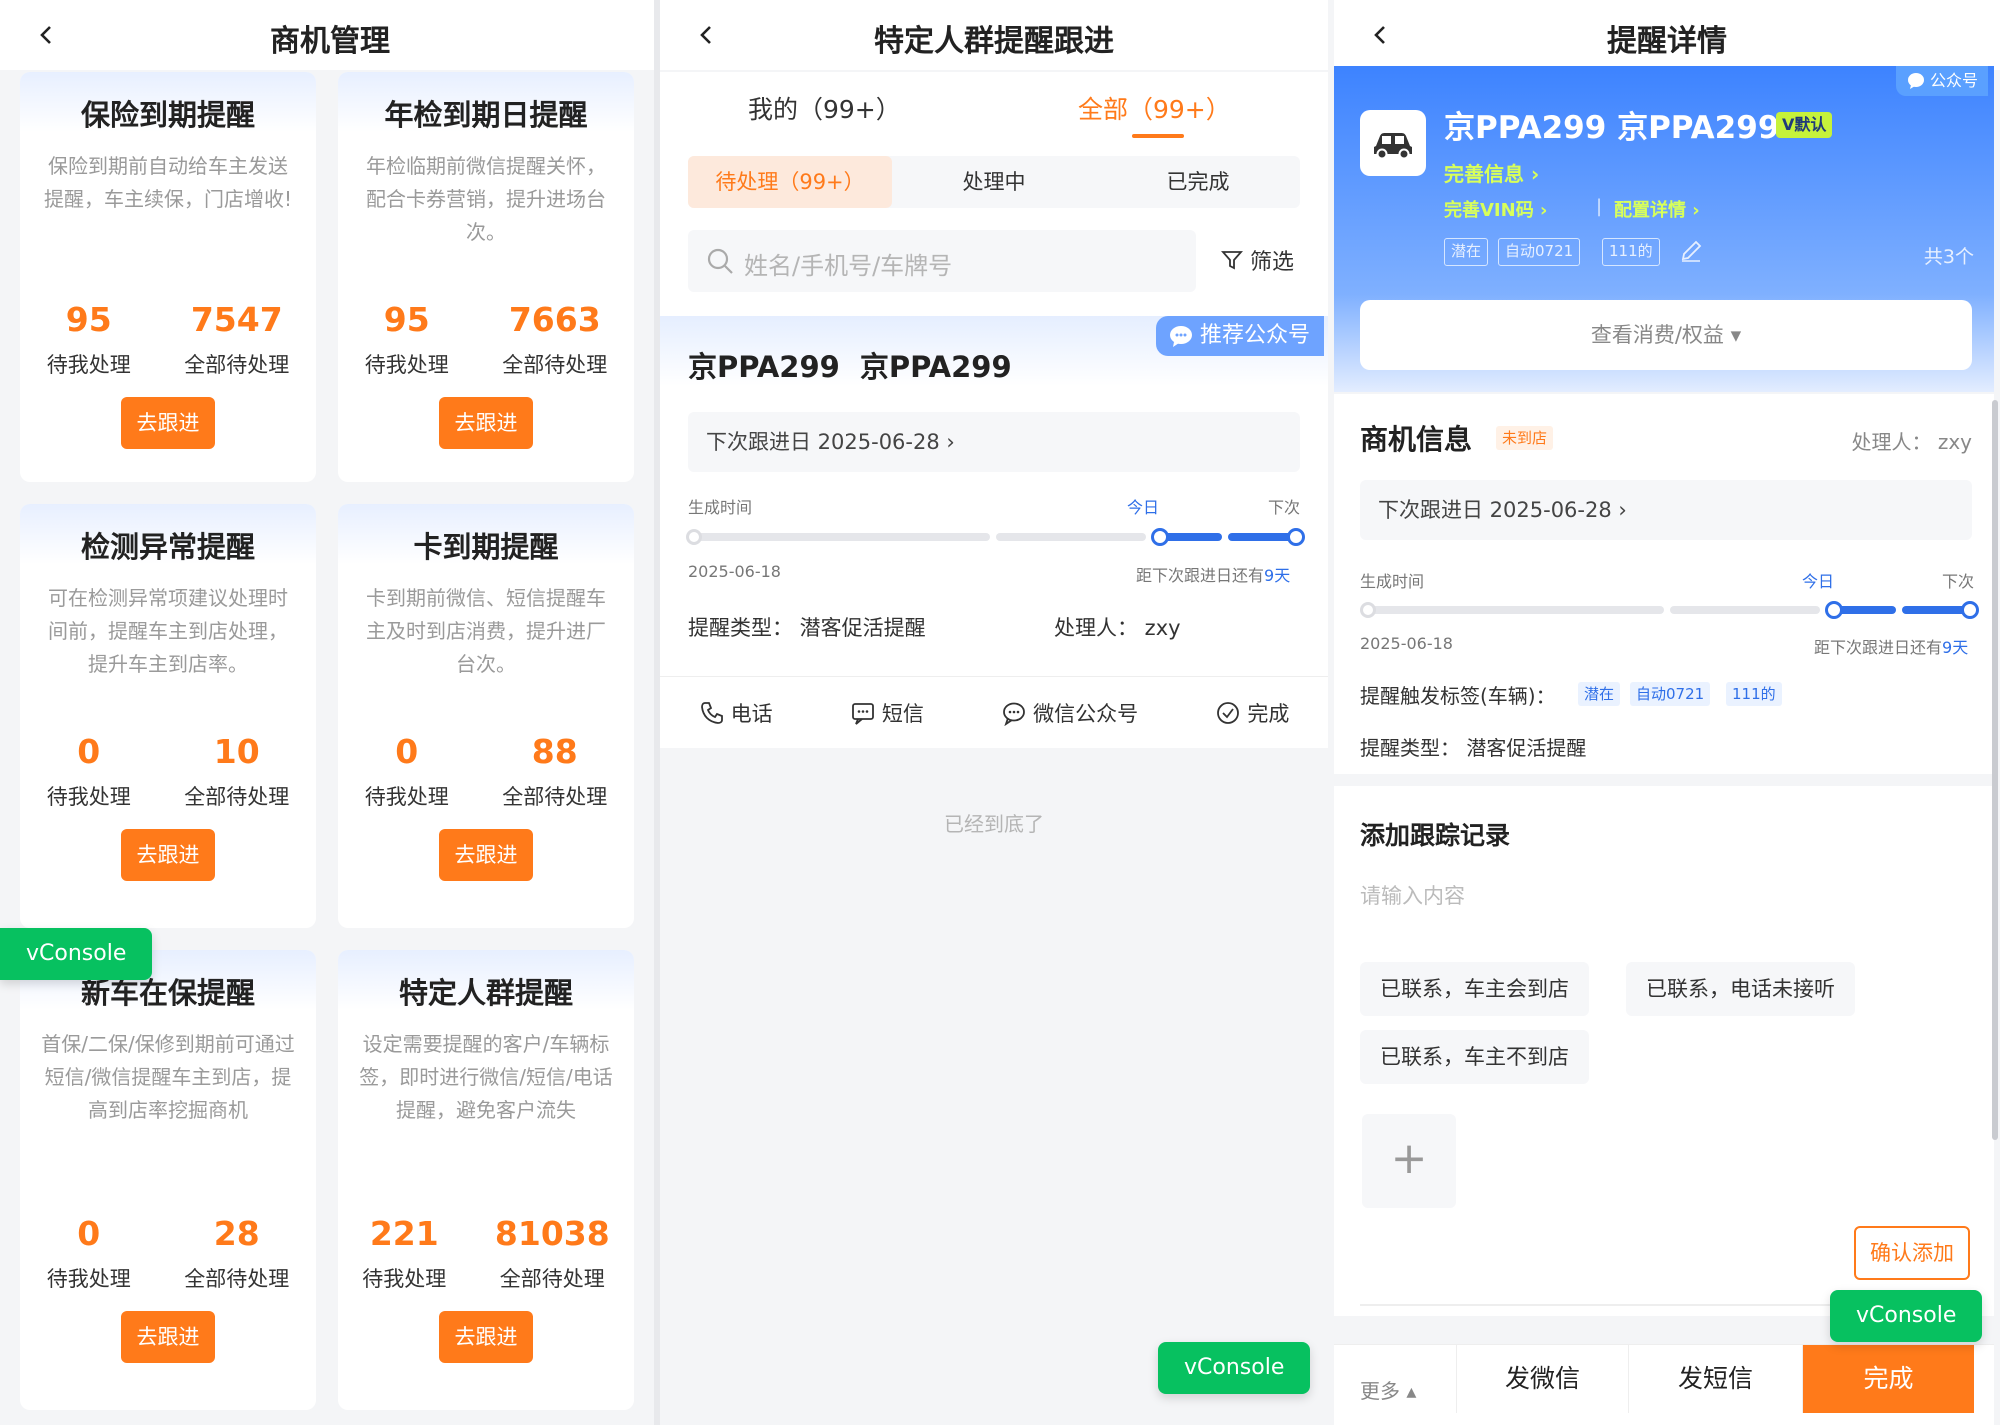 The height and width of the screenshot is (1425, 2000). I want to click on add-attachment-button: +, so click(1409, 1161).